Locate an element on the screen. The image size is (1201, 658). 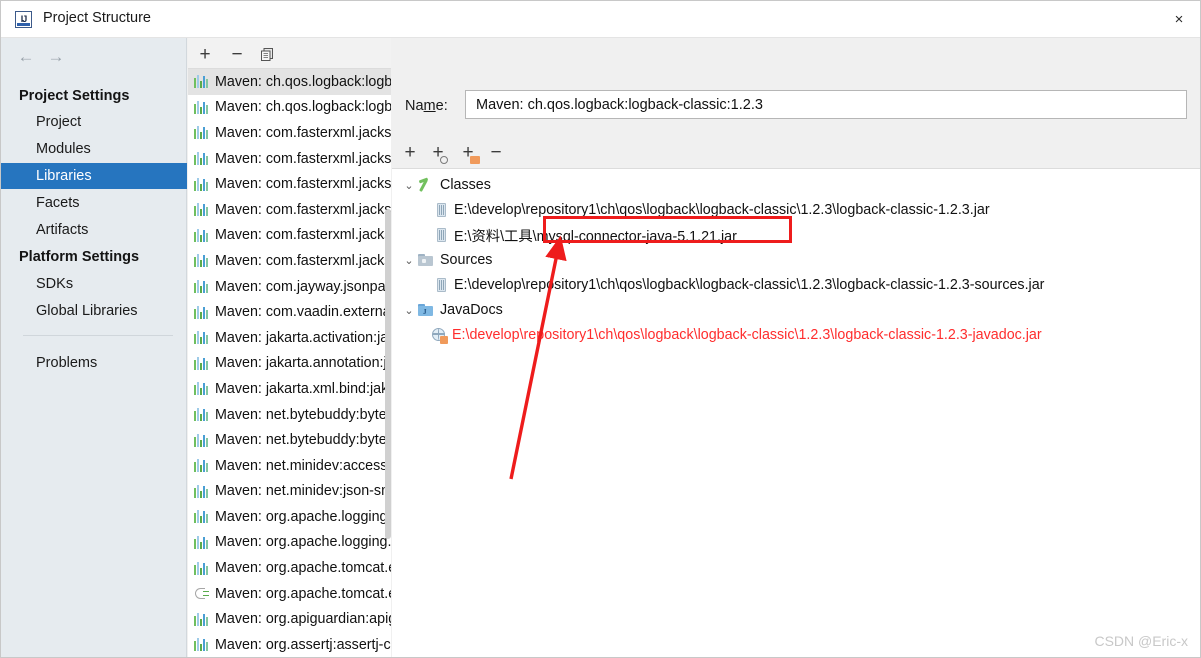
tree-leaf-label-highlighted: E:\资料\工具\mysql-connector-java-5.1.21.jar is located at coordinates (595, 236).